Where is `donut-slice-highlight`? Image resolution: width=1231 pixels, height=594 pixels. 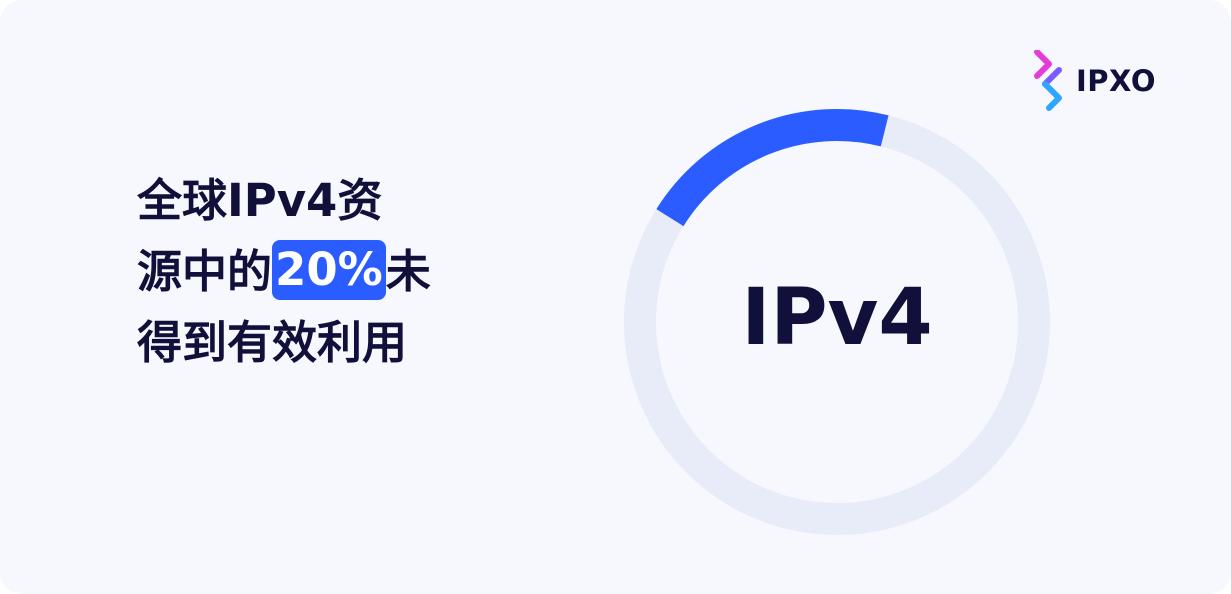
donut-slice-highlight is located at coordinates (772, 168).